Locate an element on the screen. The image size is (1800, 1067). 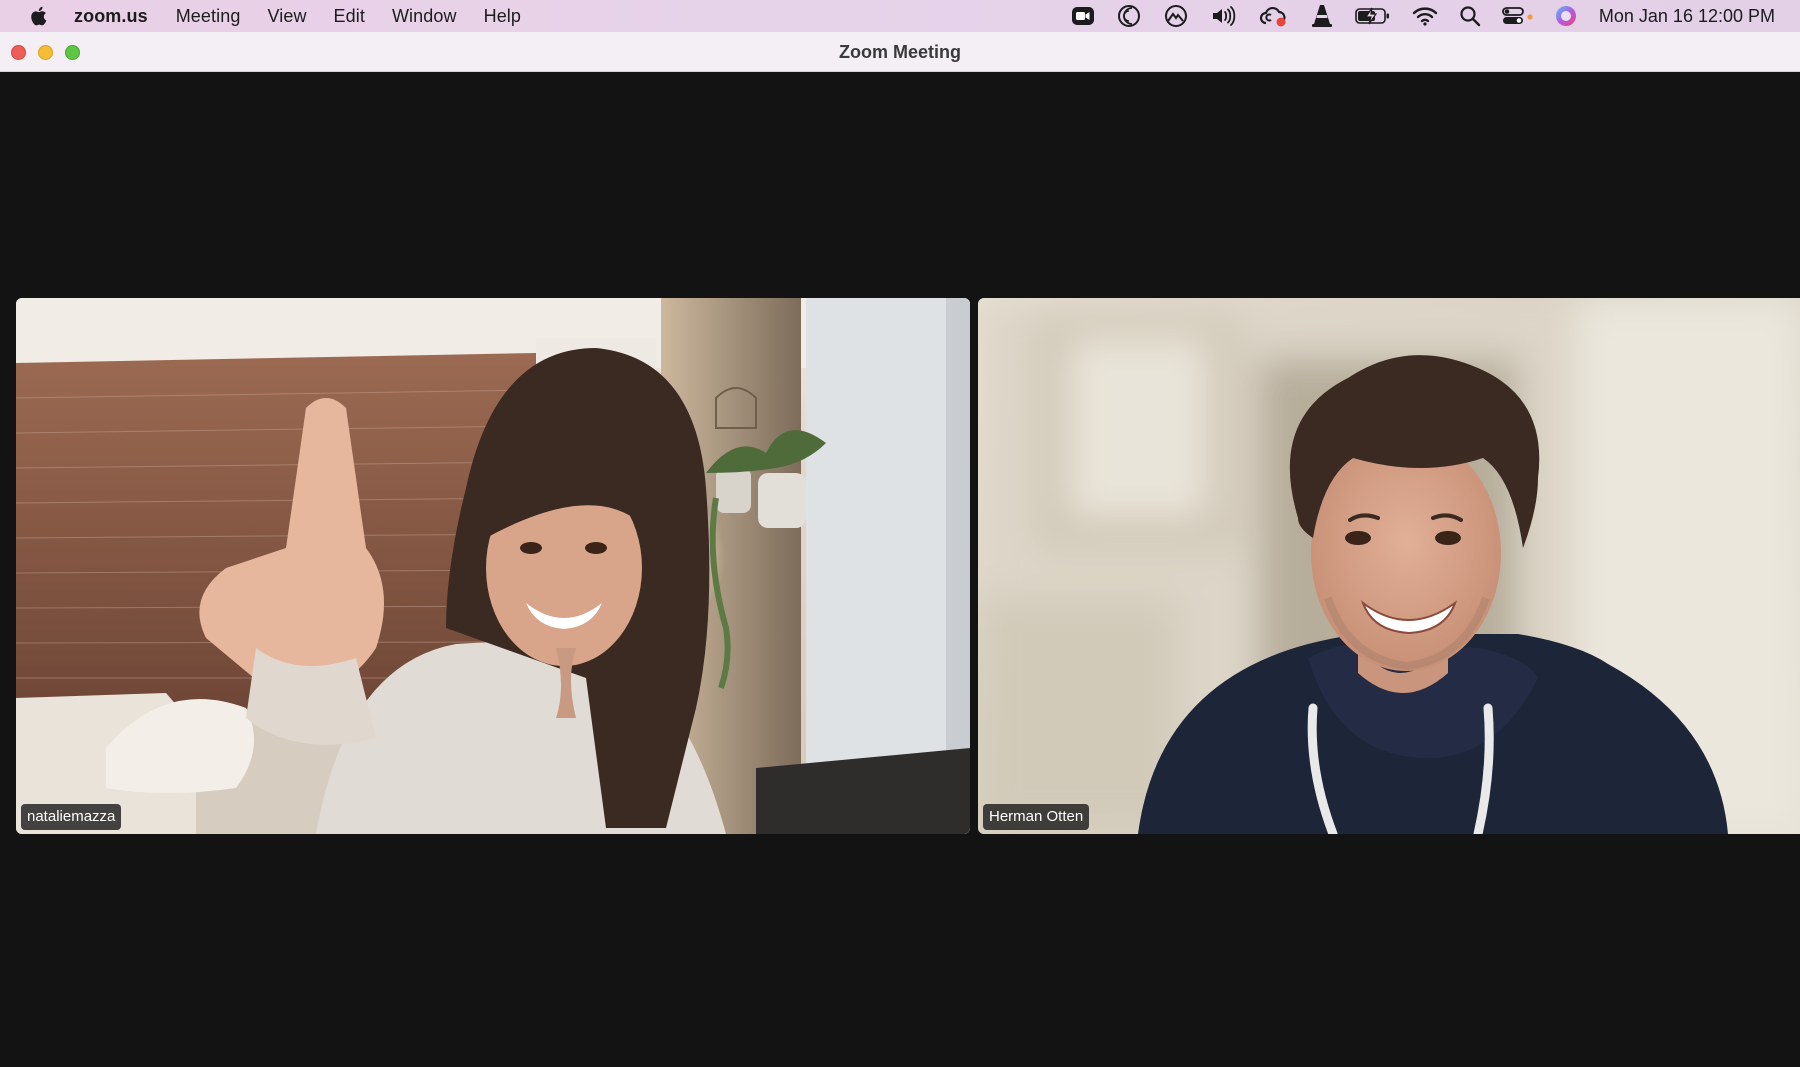
status-area: Mon Jan 16 12:00 PM is located at coordinates (1425, 16).